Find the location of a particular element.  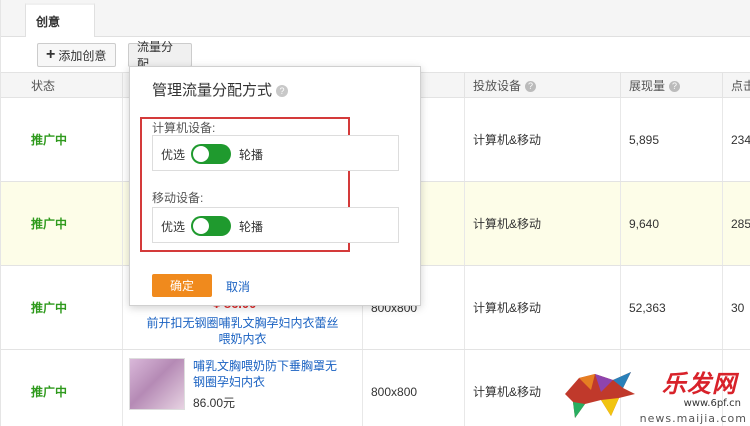

header-status-label: 状态 is located at coordinates (43, 86).